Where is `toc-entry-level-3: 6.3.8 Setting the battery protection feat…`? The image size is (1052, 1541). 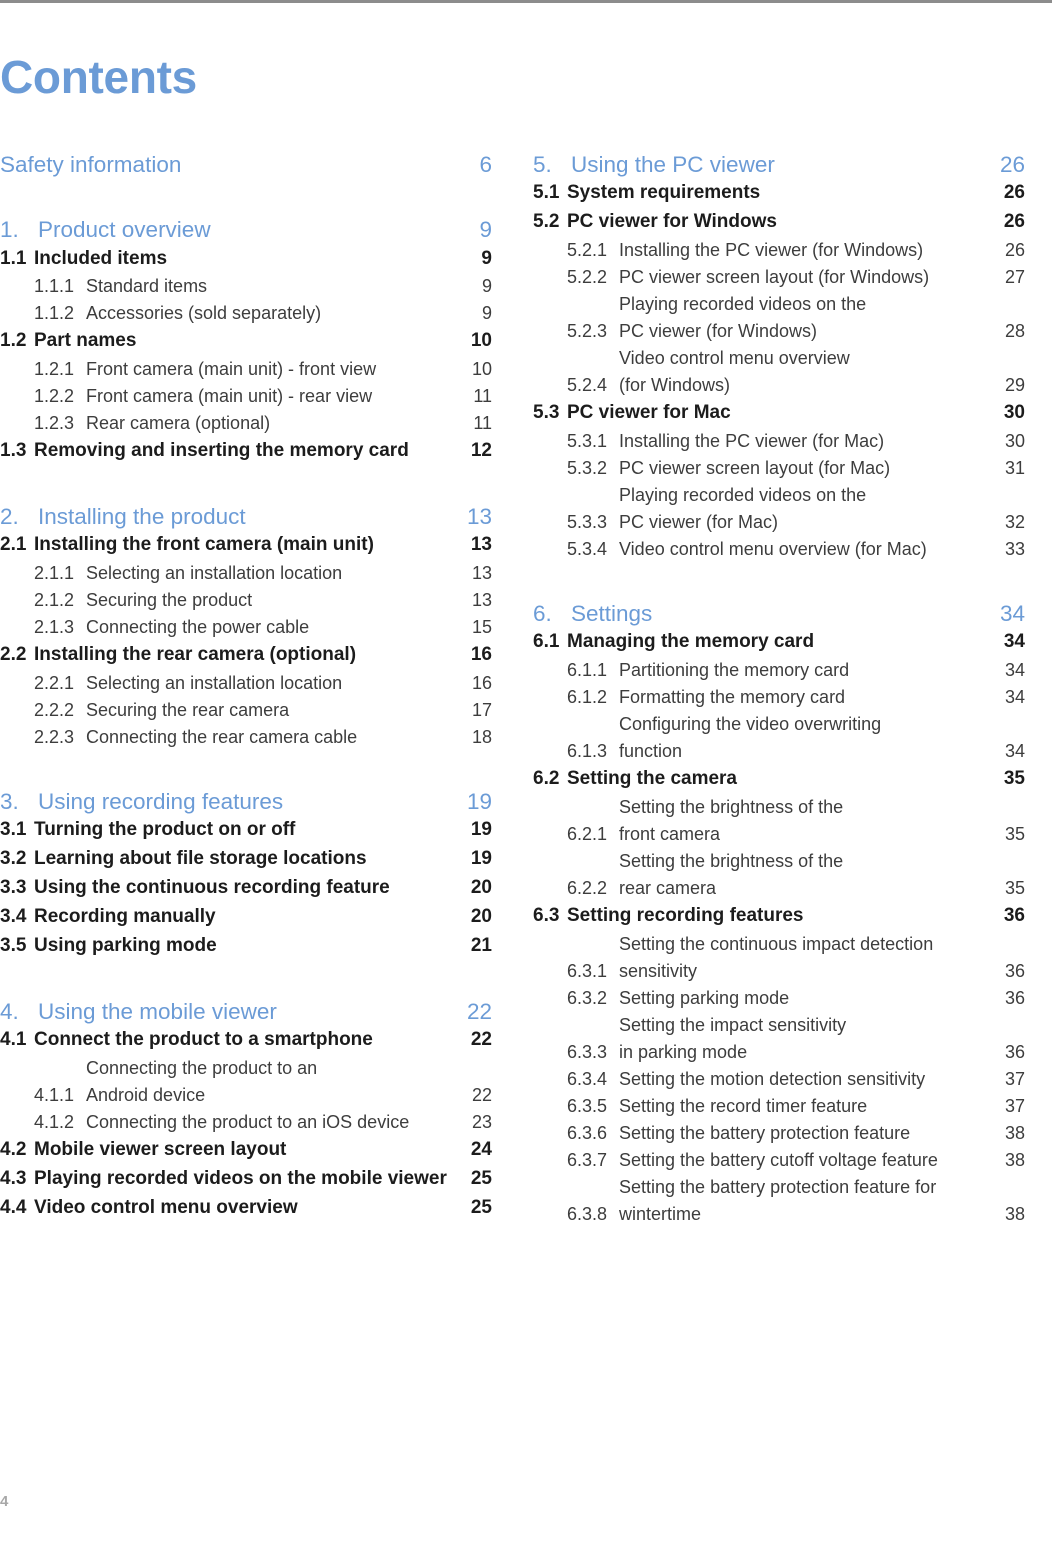 toc-entry-level-3: 6.3.8 Setting the battery protection feat… is located at coordinates (779, 1201).